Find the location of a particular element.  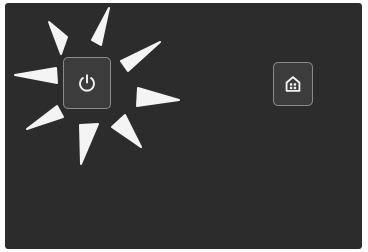

power-button is located at coordinates (87, 83).